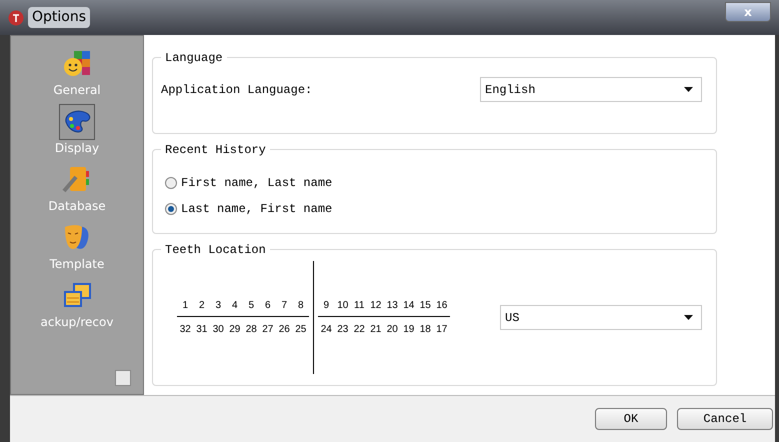 This screenshot has height=442, width=779. What do you see at coordinates (440, 209) in the screenshot?
I see `radio-option: Last name, First name` at bounding box center [440, 209].